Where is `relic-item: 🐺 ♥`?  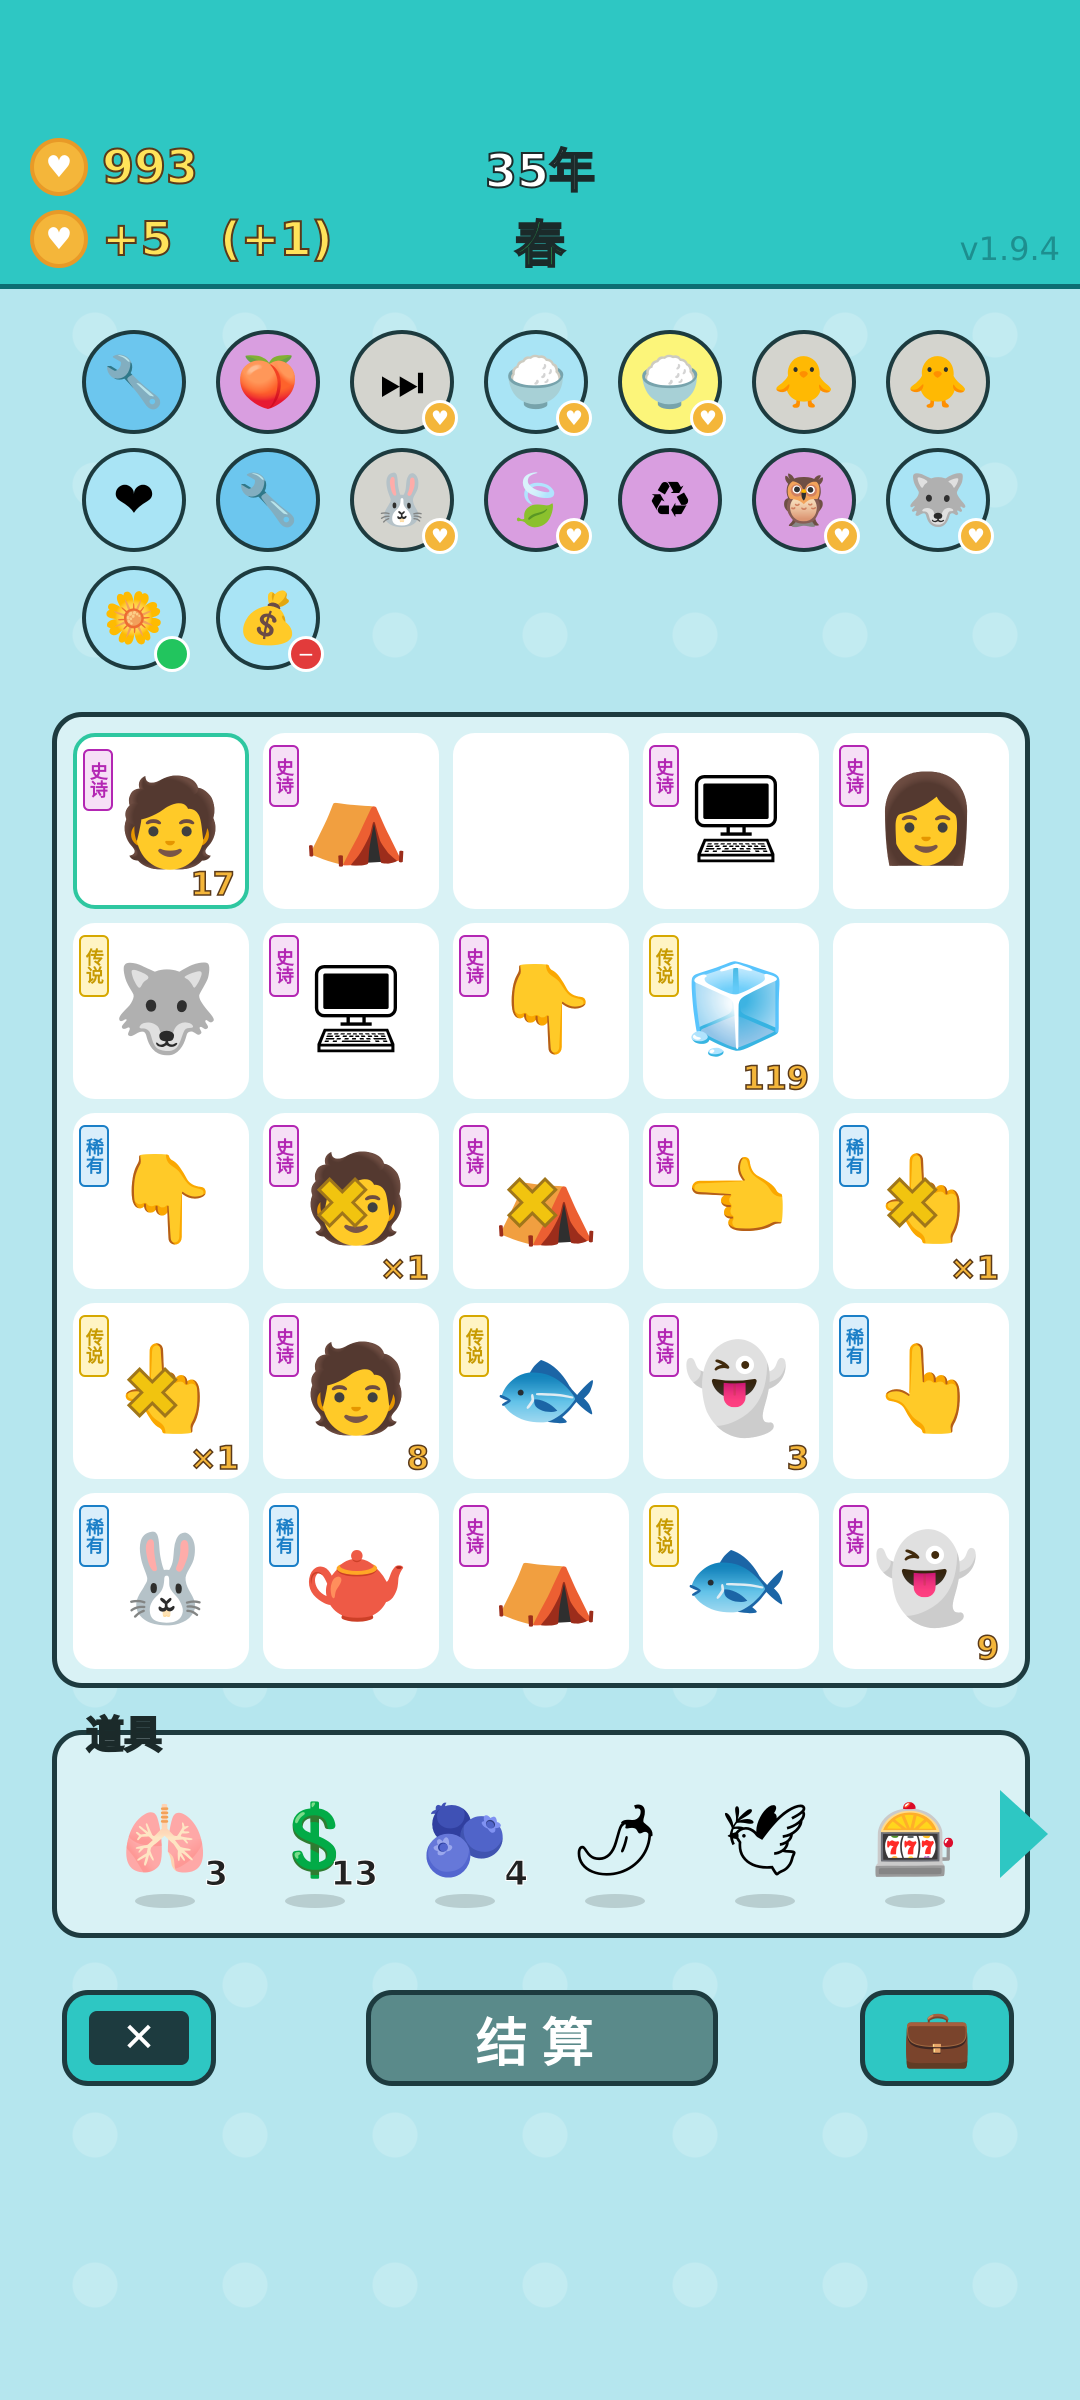 relic-item: 🐺 ♥ is located at coordinates (940, 501).